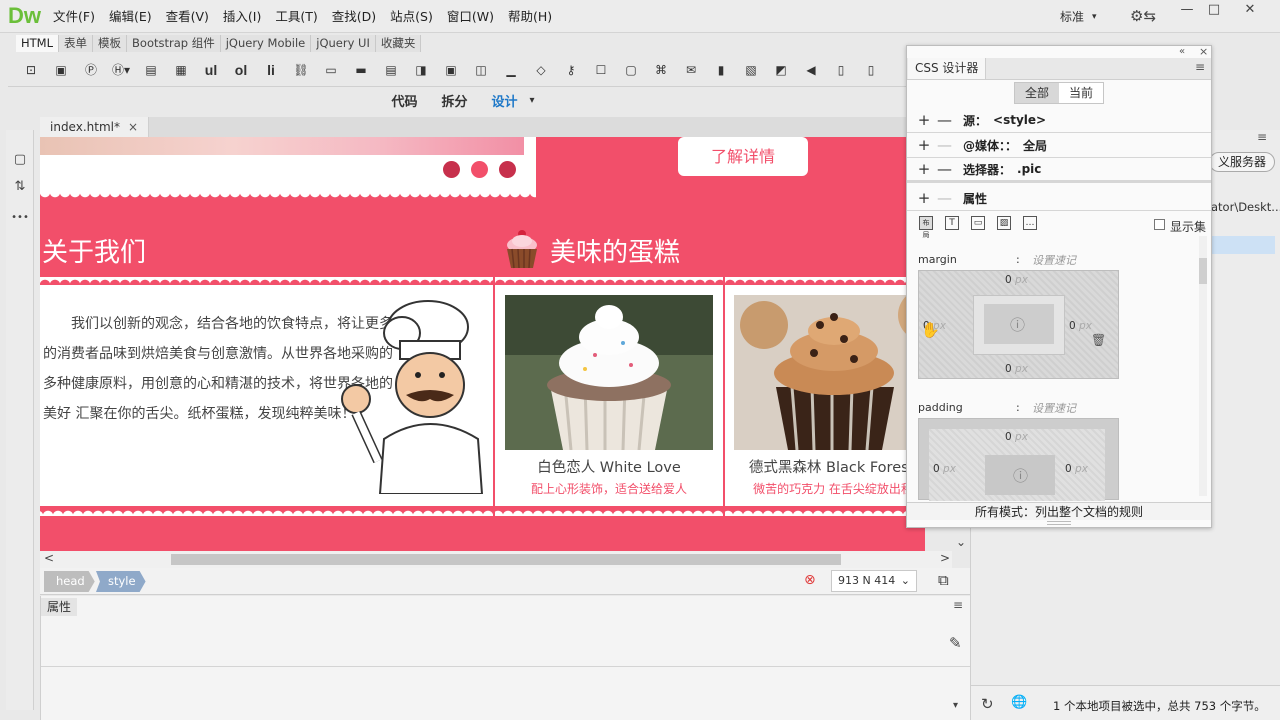 The width and height of the screenshot is (1280, 720). Describe the element at coordinates (451, 70) in the screenshot. I see `article-icon: ▣` at that location.